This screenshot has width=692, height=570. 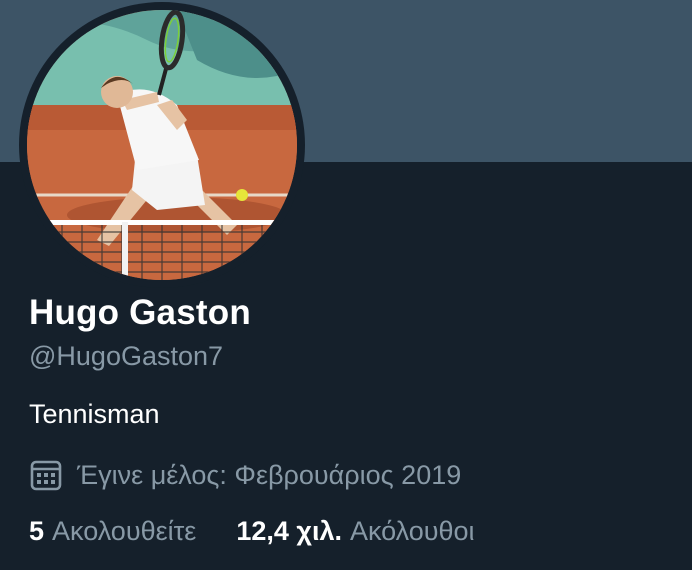 I want to click on following-link: 5 Ακολουθείτε, so click(x=112, y=531).